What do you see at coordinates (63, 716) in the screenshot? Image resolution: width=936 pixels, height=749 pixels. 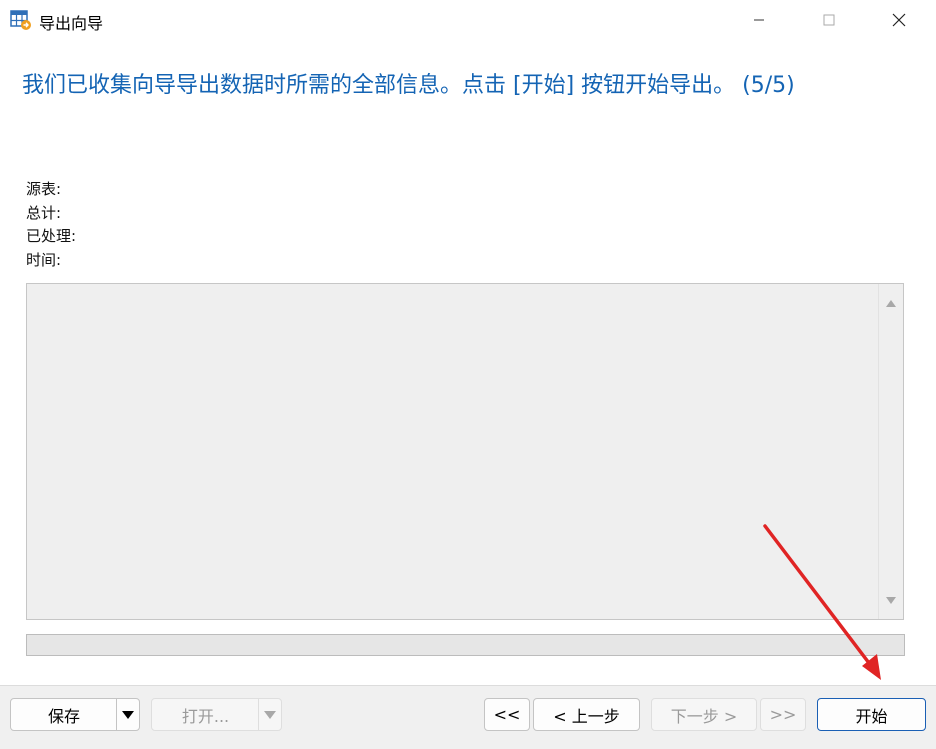 I see `save-button-label: 保存` at bounding box center [63, 716].